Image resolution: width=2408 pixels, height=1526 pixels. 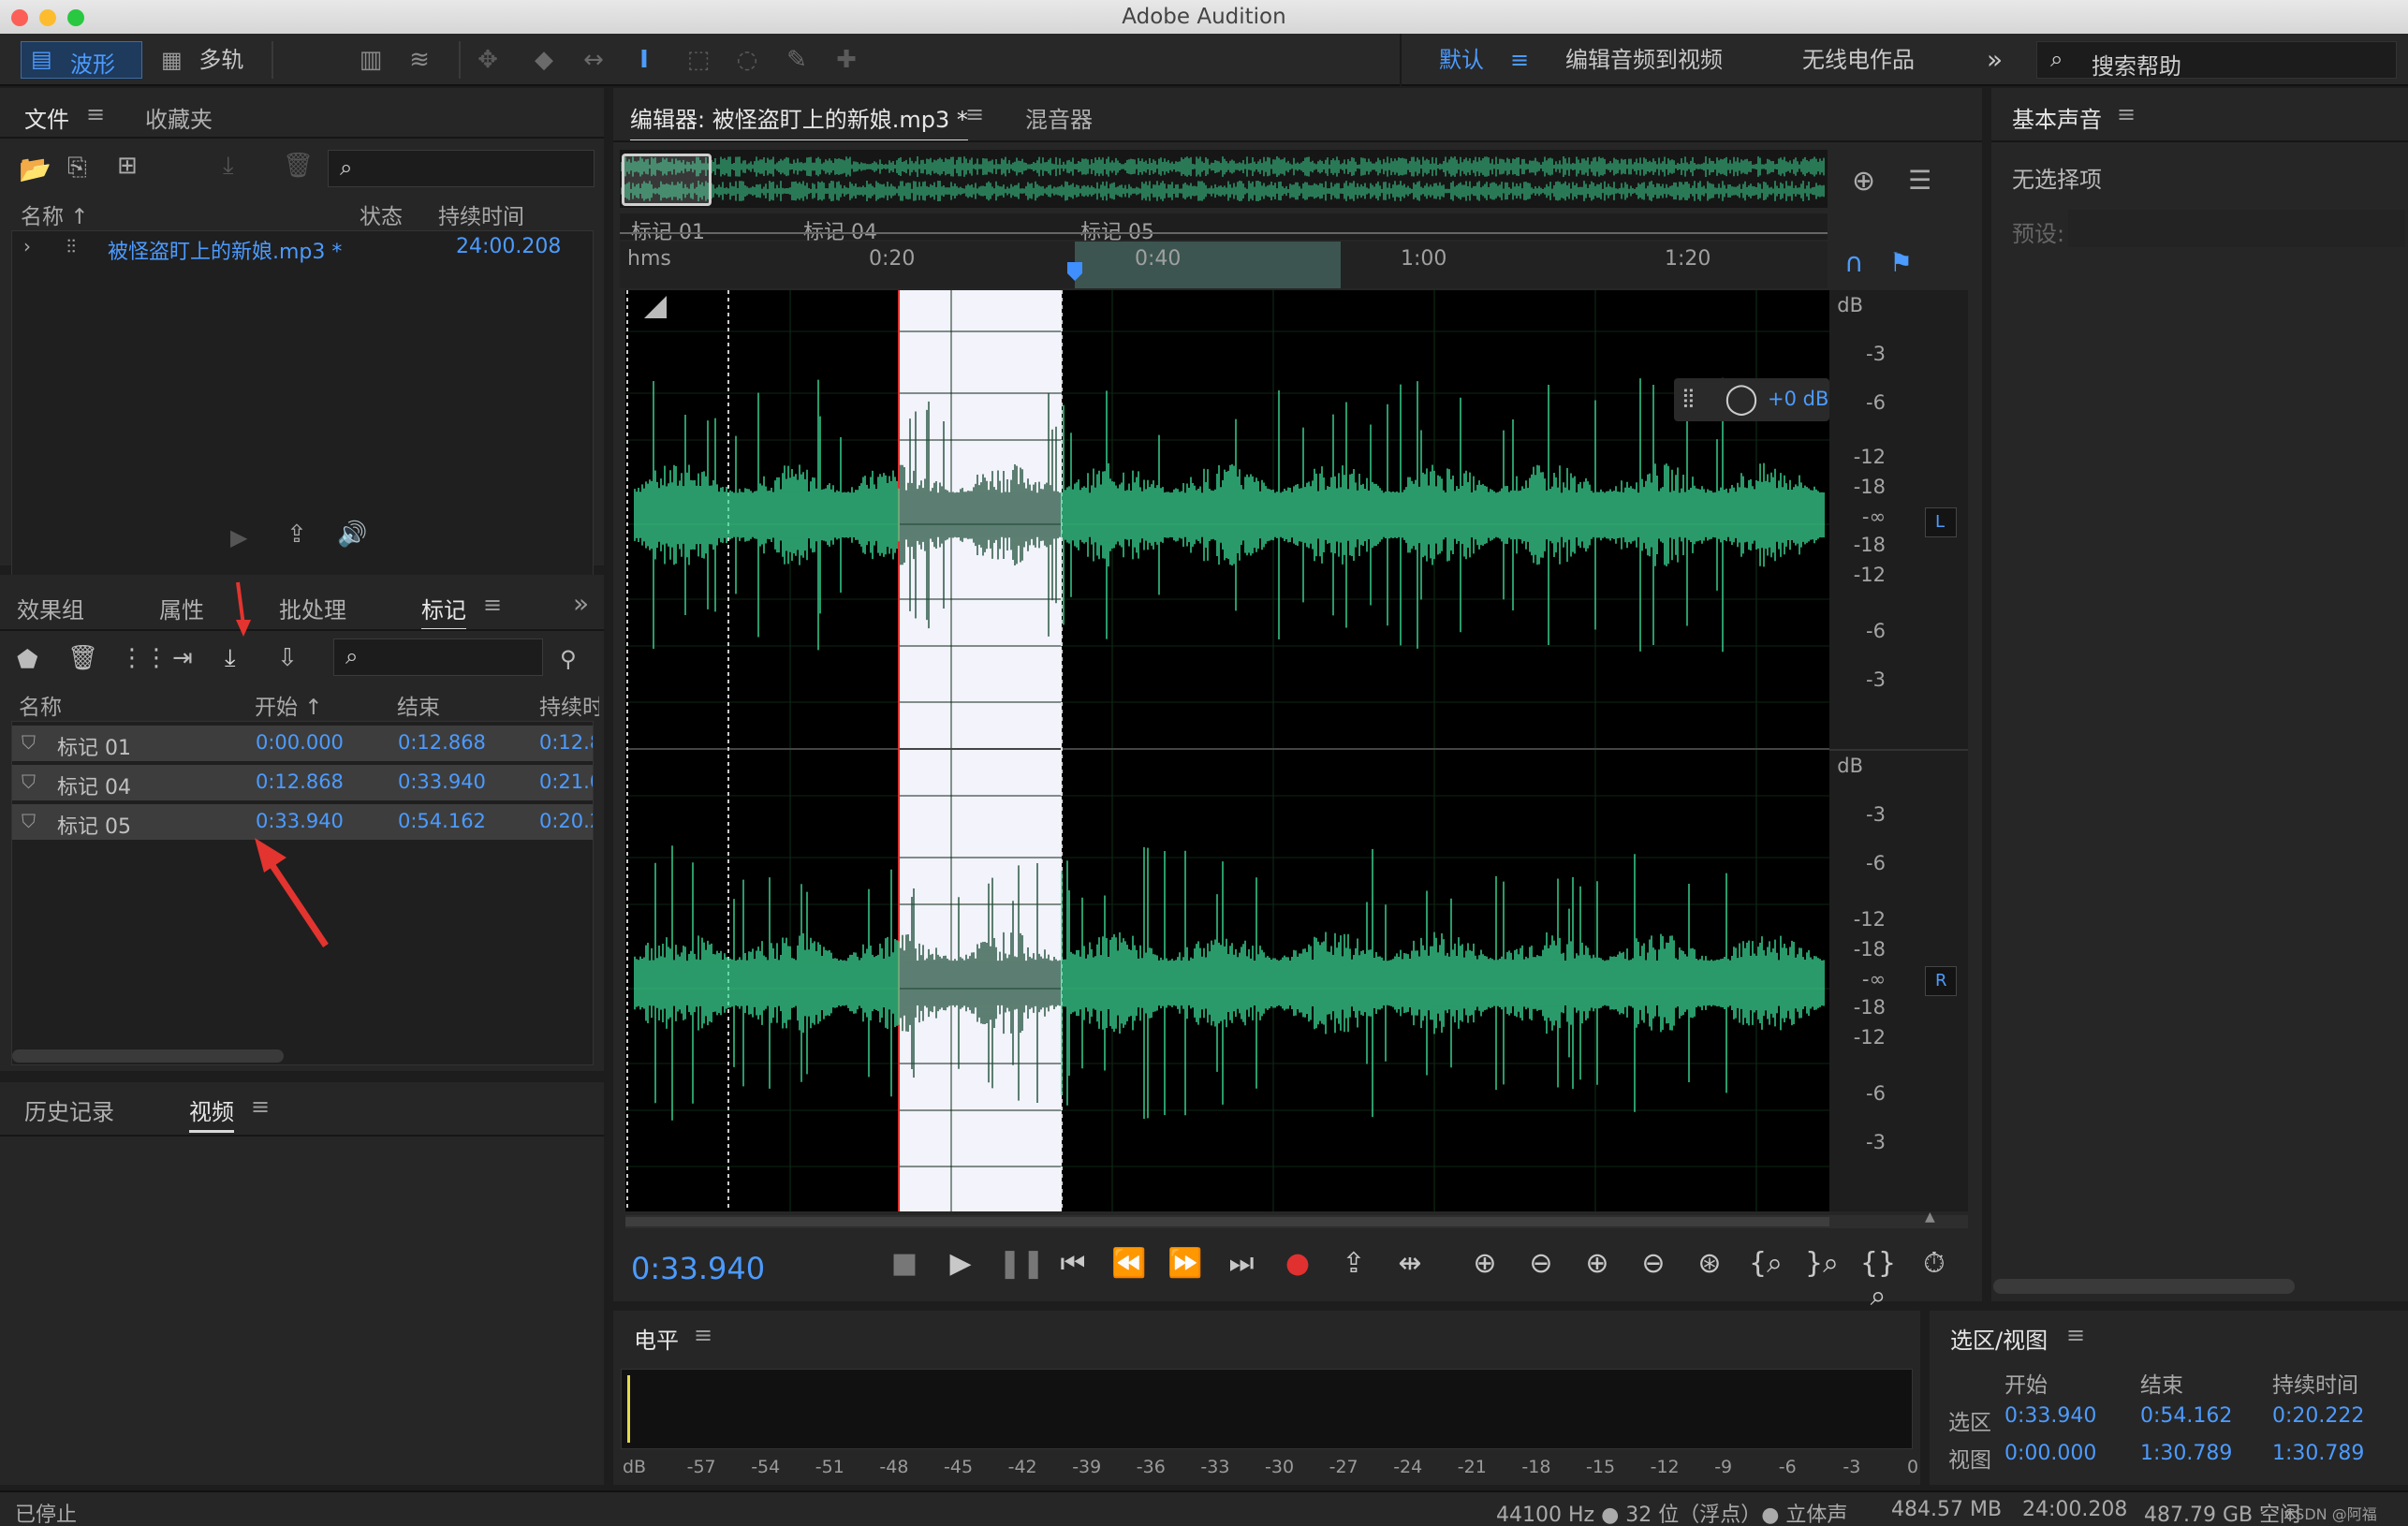 What do you see at coordinates (649, 259) in the screenshot?
I see `time-format-label: hms` at bounding box center [649, 259].